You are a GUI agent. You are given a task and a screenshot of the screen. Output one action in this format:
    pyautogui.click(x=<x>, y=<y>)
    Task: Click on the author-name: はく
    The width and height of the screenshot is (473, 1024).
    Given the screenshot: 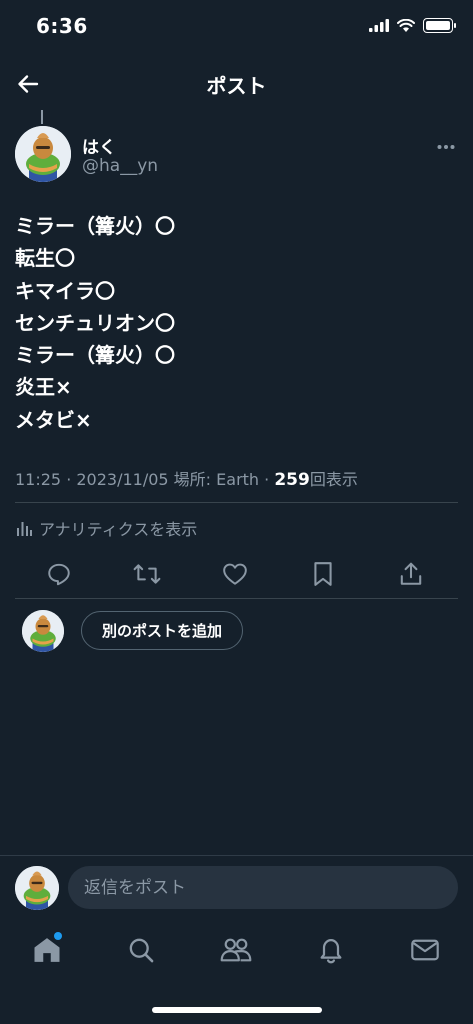 What is the action you would take?
    pyautogui.click(x=99, y=145)
    